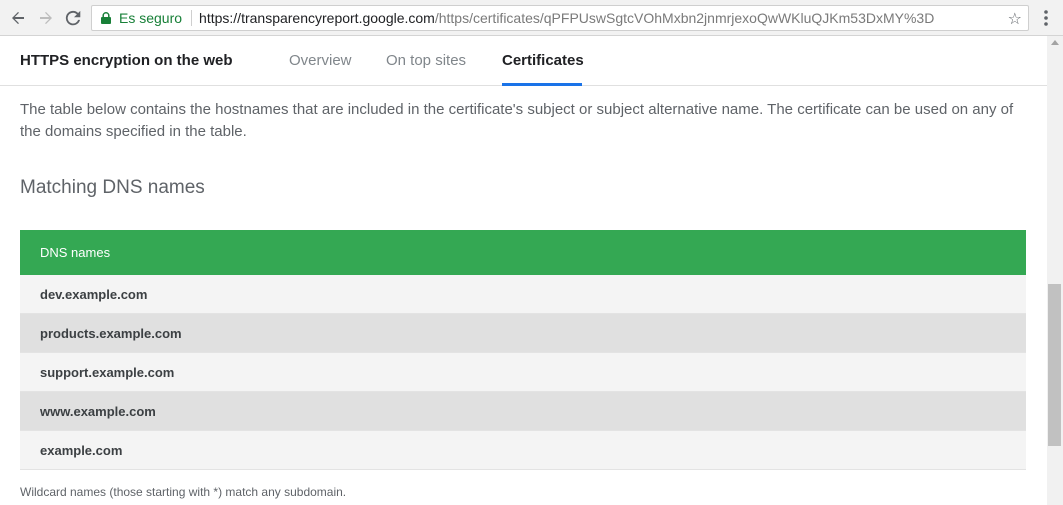 The image size is (1063, 505). Describe the element at coordinates (98, 411) in the screenshot. I see `dns-name-cell: www.example.com` at that location.